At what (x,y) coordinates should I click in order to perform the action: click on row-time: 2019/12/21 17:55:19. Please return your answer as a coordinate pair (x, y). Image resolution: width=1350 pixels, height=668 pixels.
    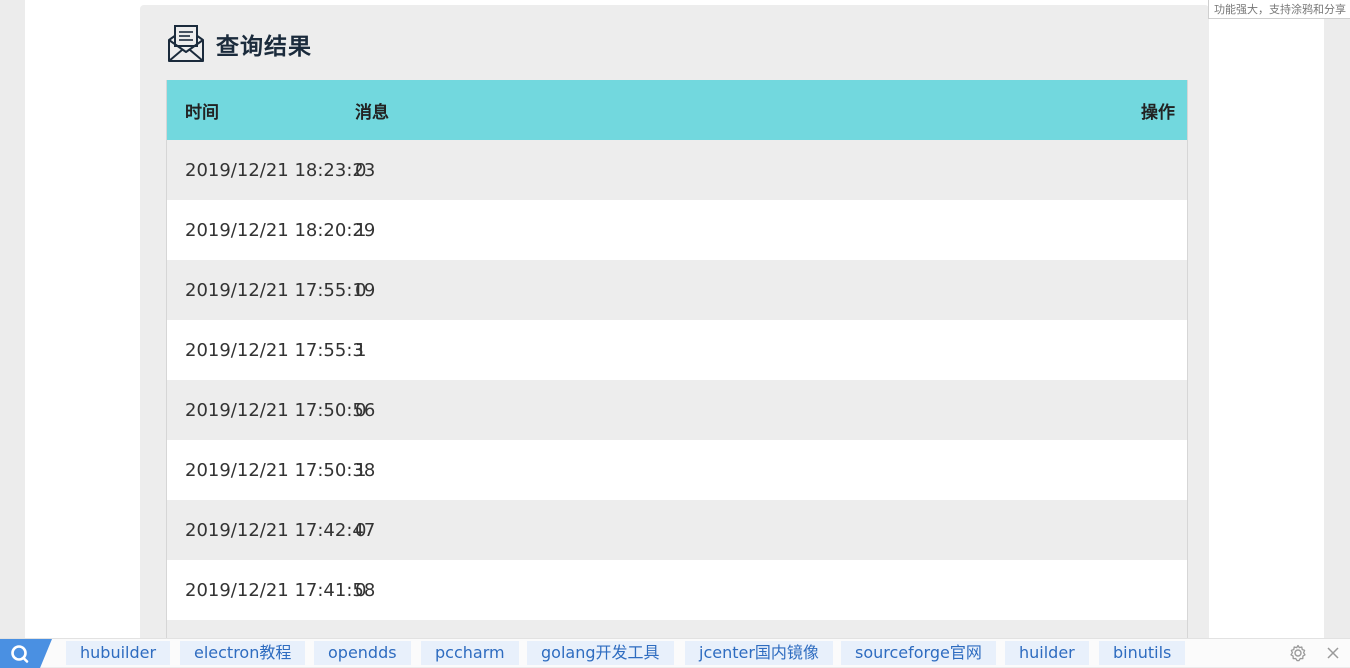
    Looking at the image, I should click on (280, 290).